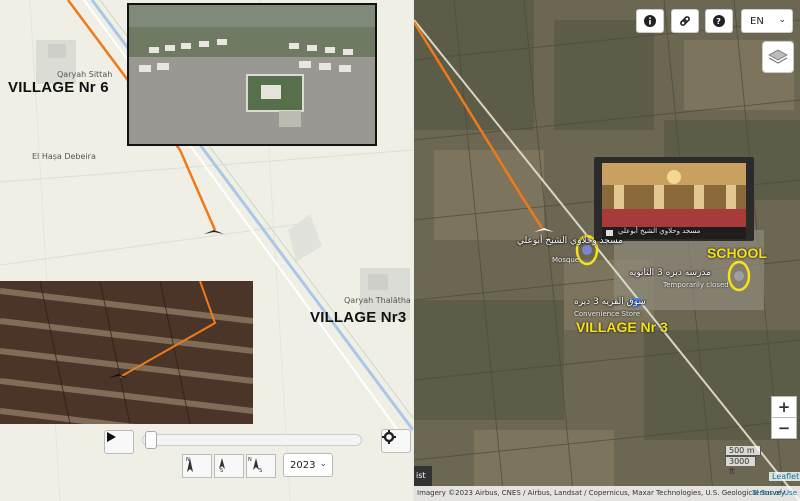  What do you see at coordinates (85, 74) in the screenshot?
I see `label-qaryah-sittah: Qaryah Sittah` at bounding box center [85, 74].